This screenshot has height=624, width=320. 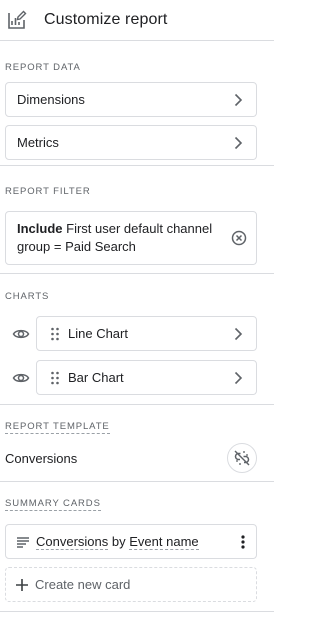 I want to click on panel-header: Customize report, so click(x=137, y=20).